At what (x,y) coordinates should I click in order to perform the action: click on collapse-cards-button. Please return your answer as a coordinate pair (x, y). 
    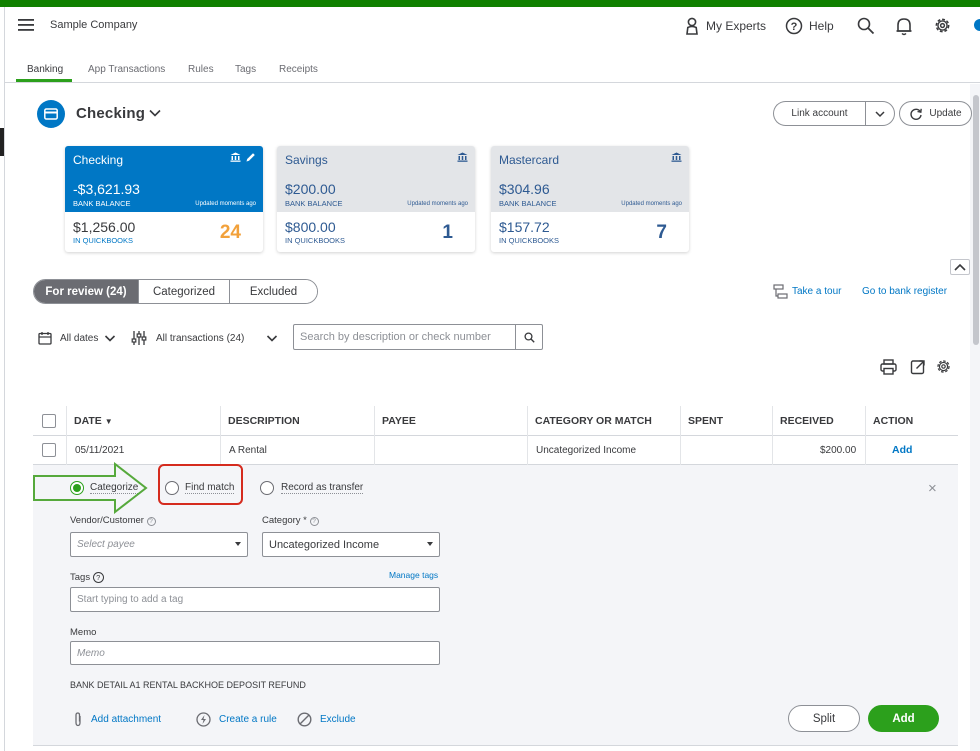
    Looking at the image, I should click on (960, 267).